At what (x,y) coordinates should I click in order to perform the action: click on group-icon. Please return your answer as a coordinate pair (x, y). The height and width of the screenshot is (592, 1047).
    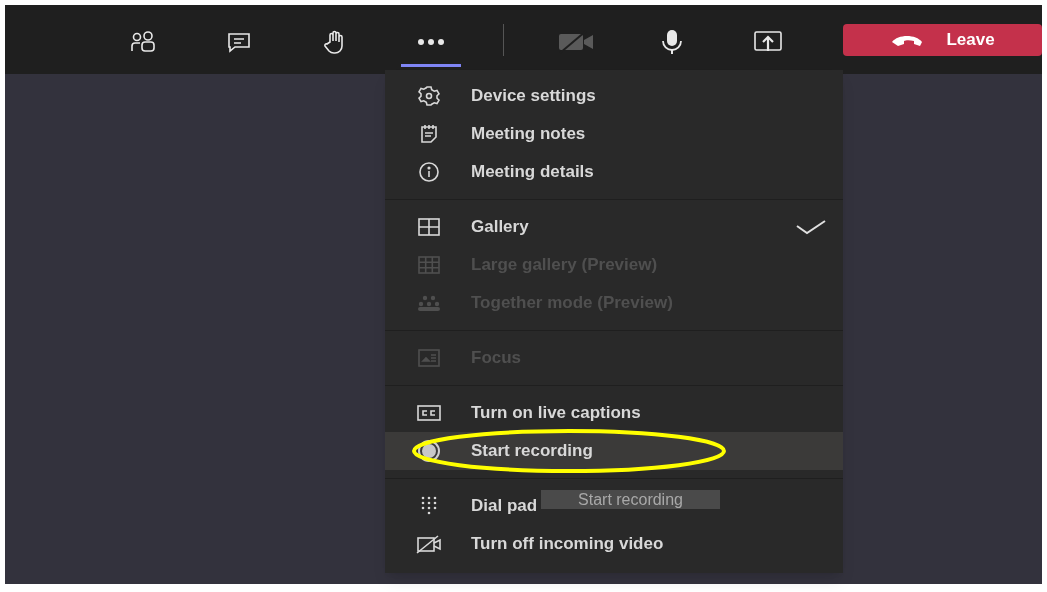
    Looking at the image, I should click on (429, 303).